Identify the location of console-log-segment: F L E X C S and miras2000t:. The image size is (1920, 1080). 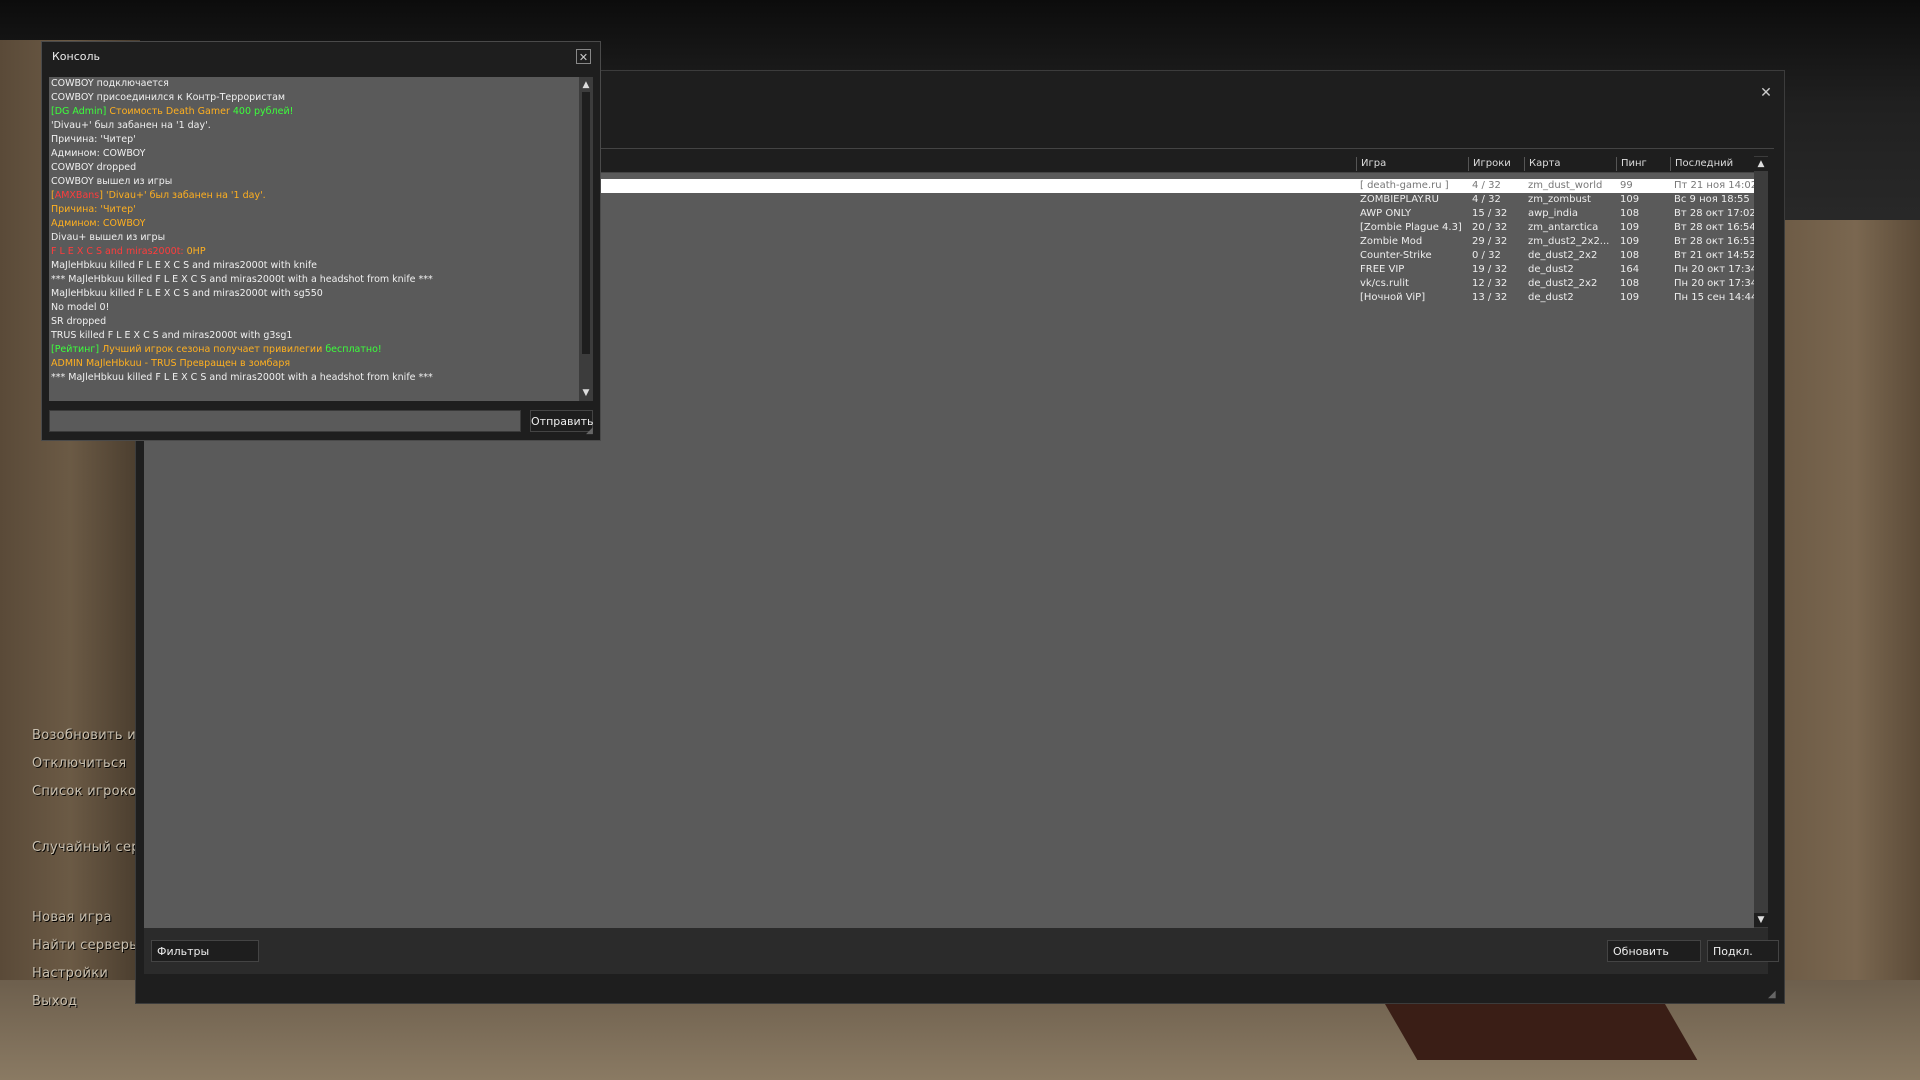
(119, 251).